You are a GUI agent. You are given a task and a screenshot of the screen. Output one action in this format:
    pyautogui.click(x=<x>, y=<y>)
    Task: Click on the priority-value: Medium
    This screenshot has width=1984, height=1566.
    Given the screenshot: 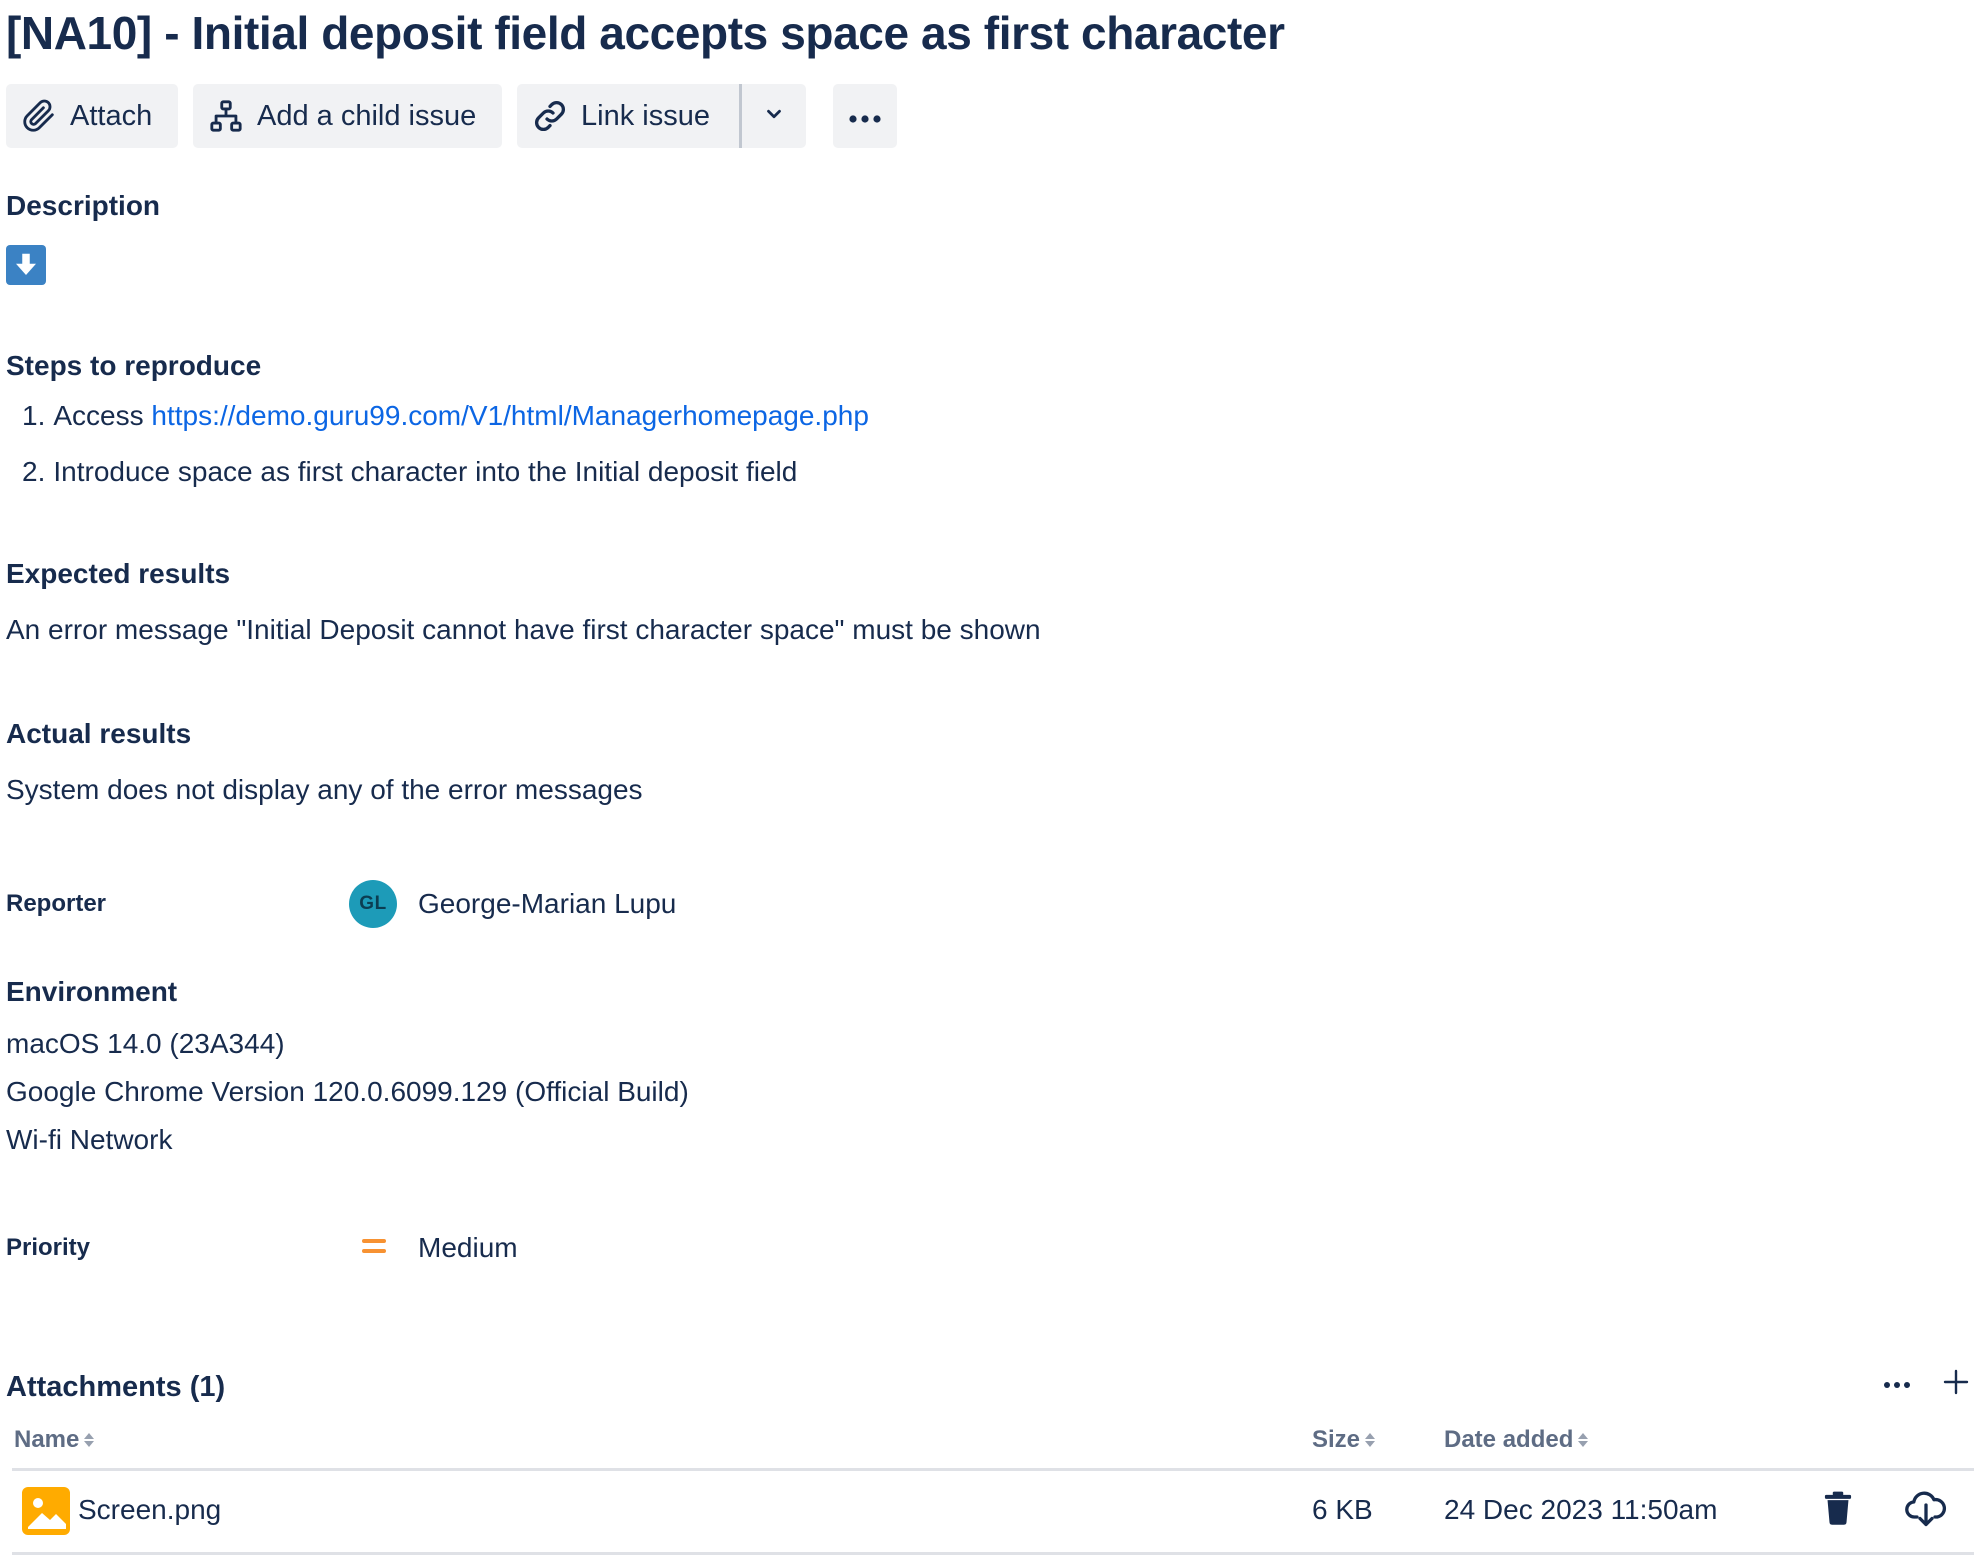 What is the action you would take?
    pyautogui.click(x=468, y=1248)
    